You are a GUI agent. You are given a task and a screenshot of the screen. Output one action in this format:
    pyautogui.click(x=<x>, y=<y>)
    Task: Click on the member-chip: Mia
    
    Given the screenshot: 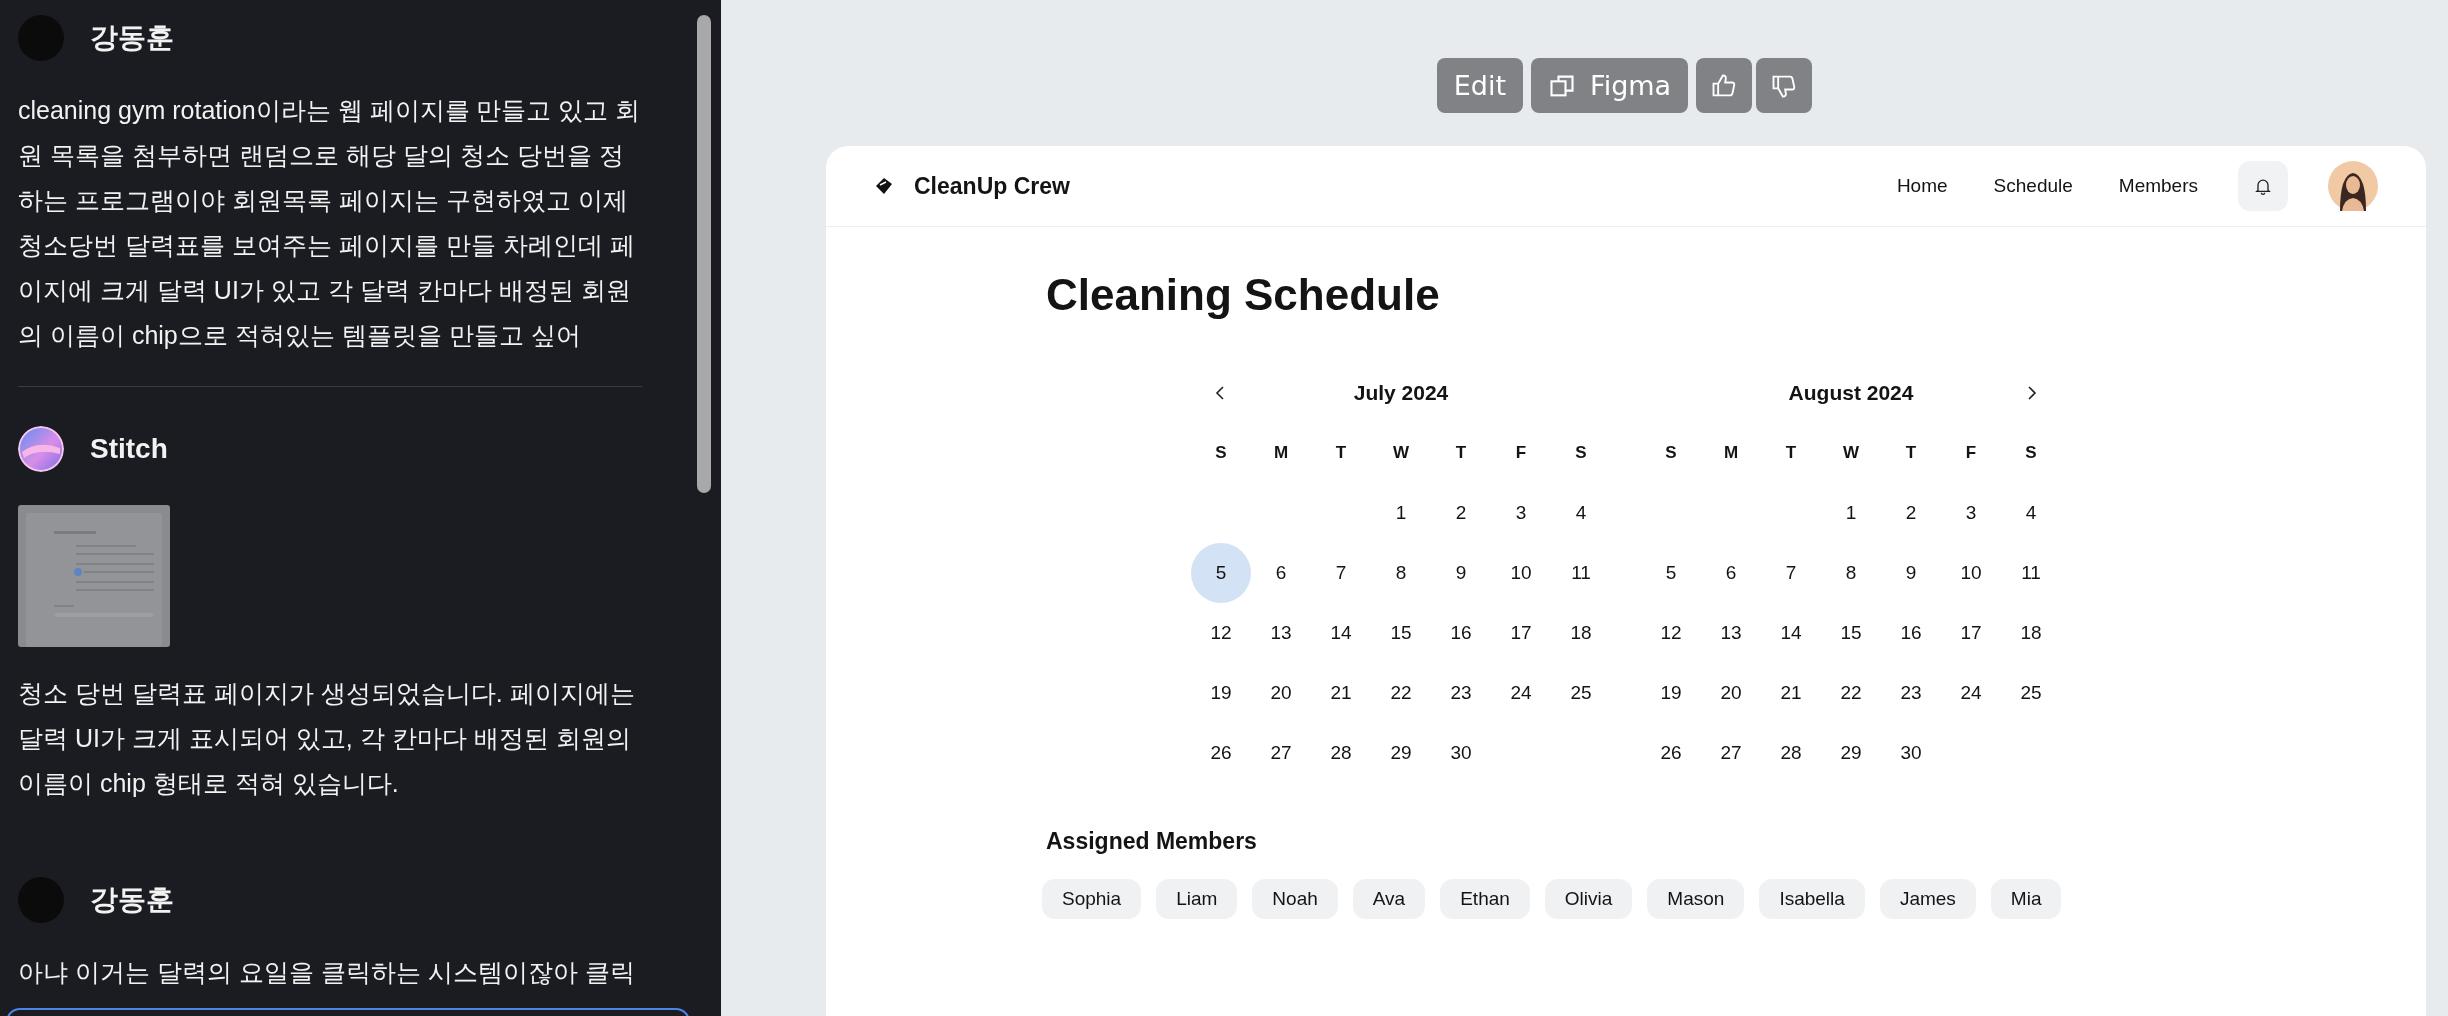 What is the action you would take?
    pyautogui.click(x=2026, y=899)
    